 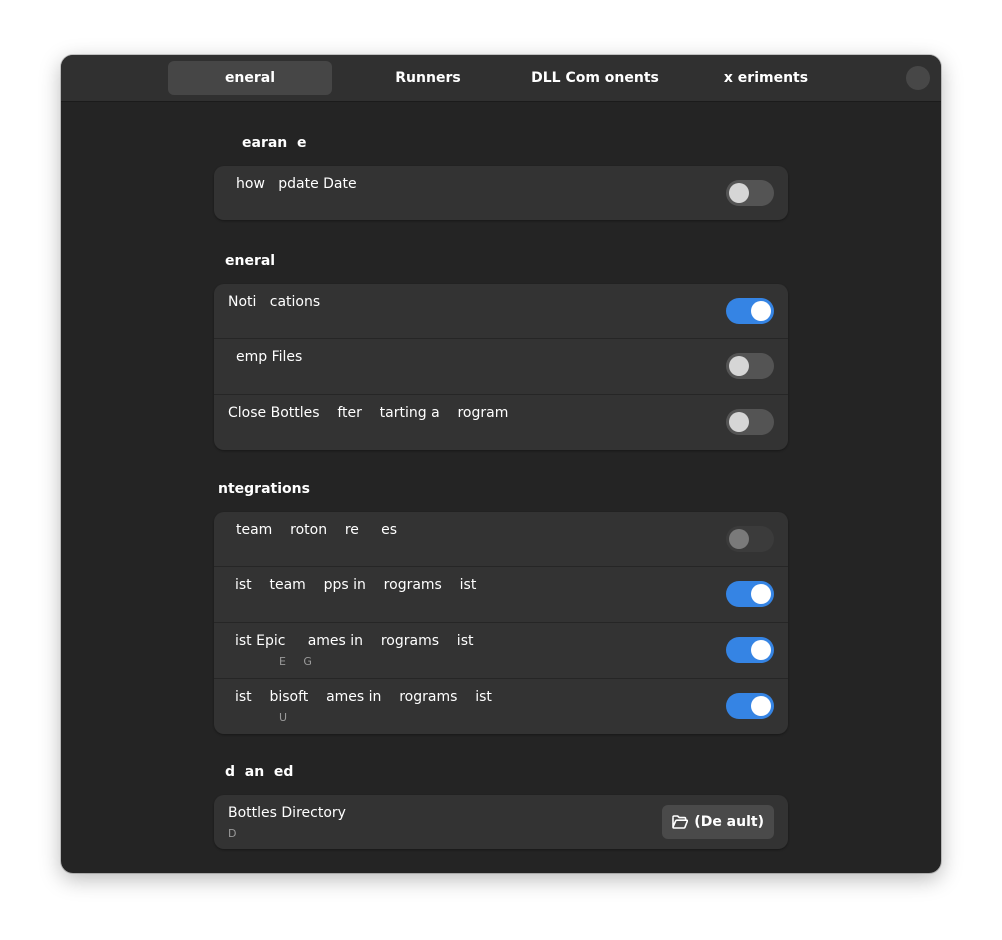 I want to click on row-bottles-directory: Bottles Directory D (De ault), so click(x=501, y=822).